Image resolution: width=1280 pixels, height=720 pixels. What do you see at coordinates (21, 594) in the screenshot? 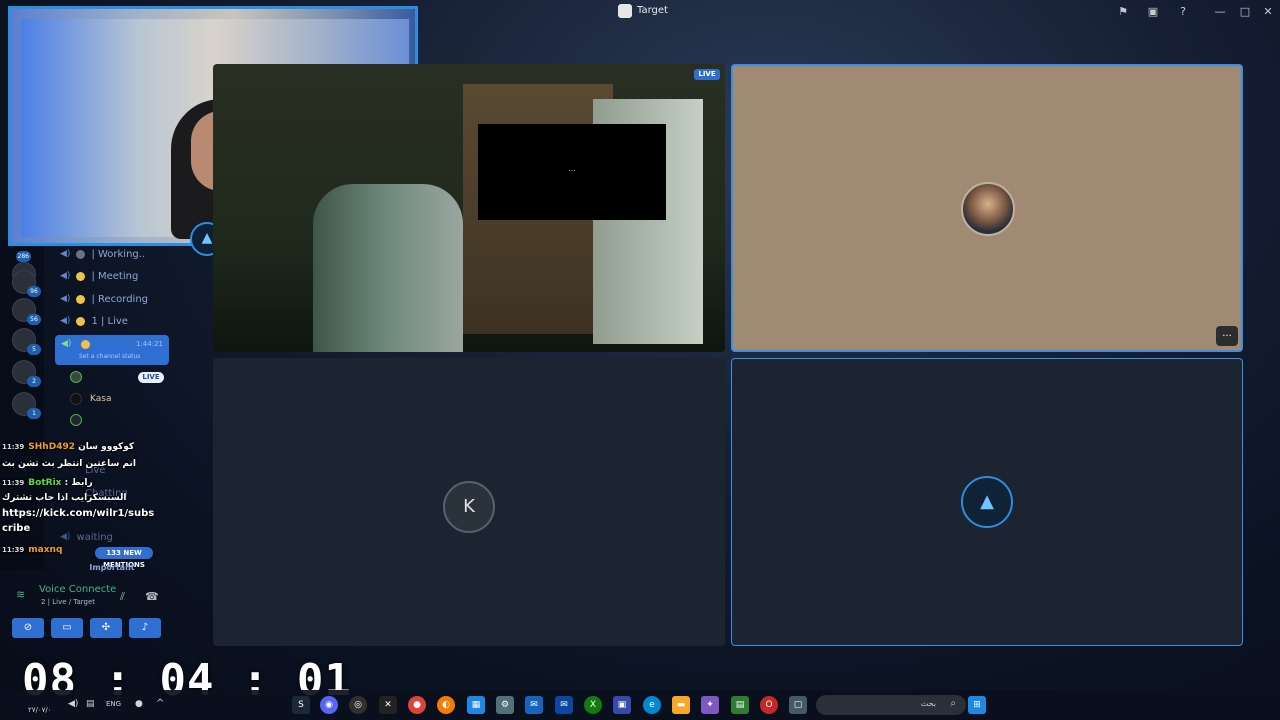
I see `signal-icon: ≋` at bounding box center [21, 594].